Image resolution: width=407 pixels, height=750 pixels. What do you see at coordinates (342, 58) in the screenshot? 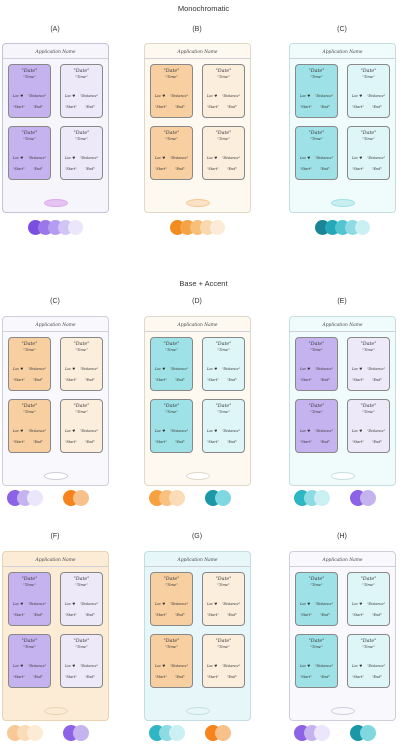
I see `header-divider` at bounding box center [342, 58].